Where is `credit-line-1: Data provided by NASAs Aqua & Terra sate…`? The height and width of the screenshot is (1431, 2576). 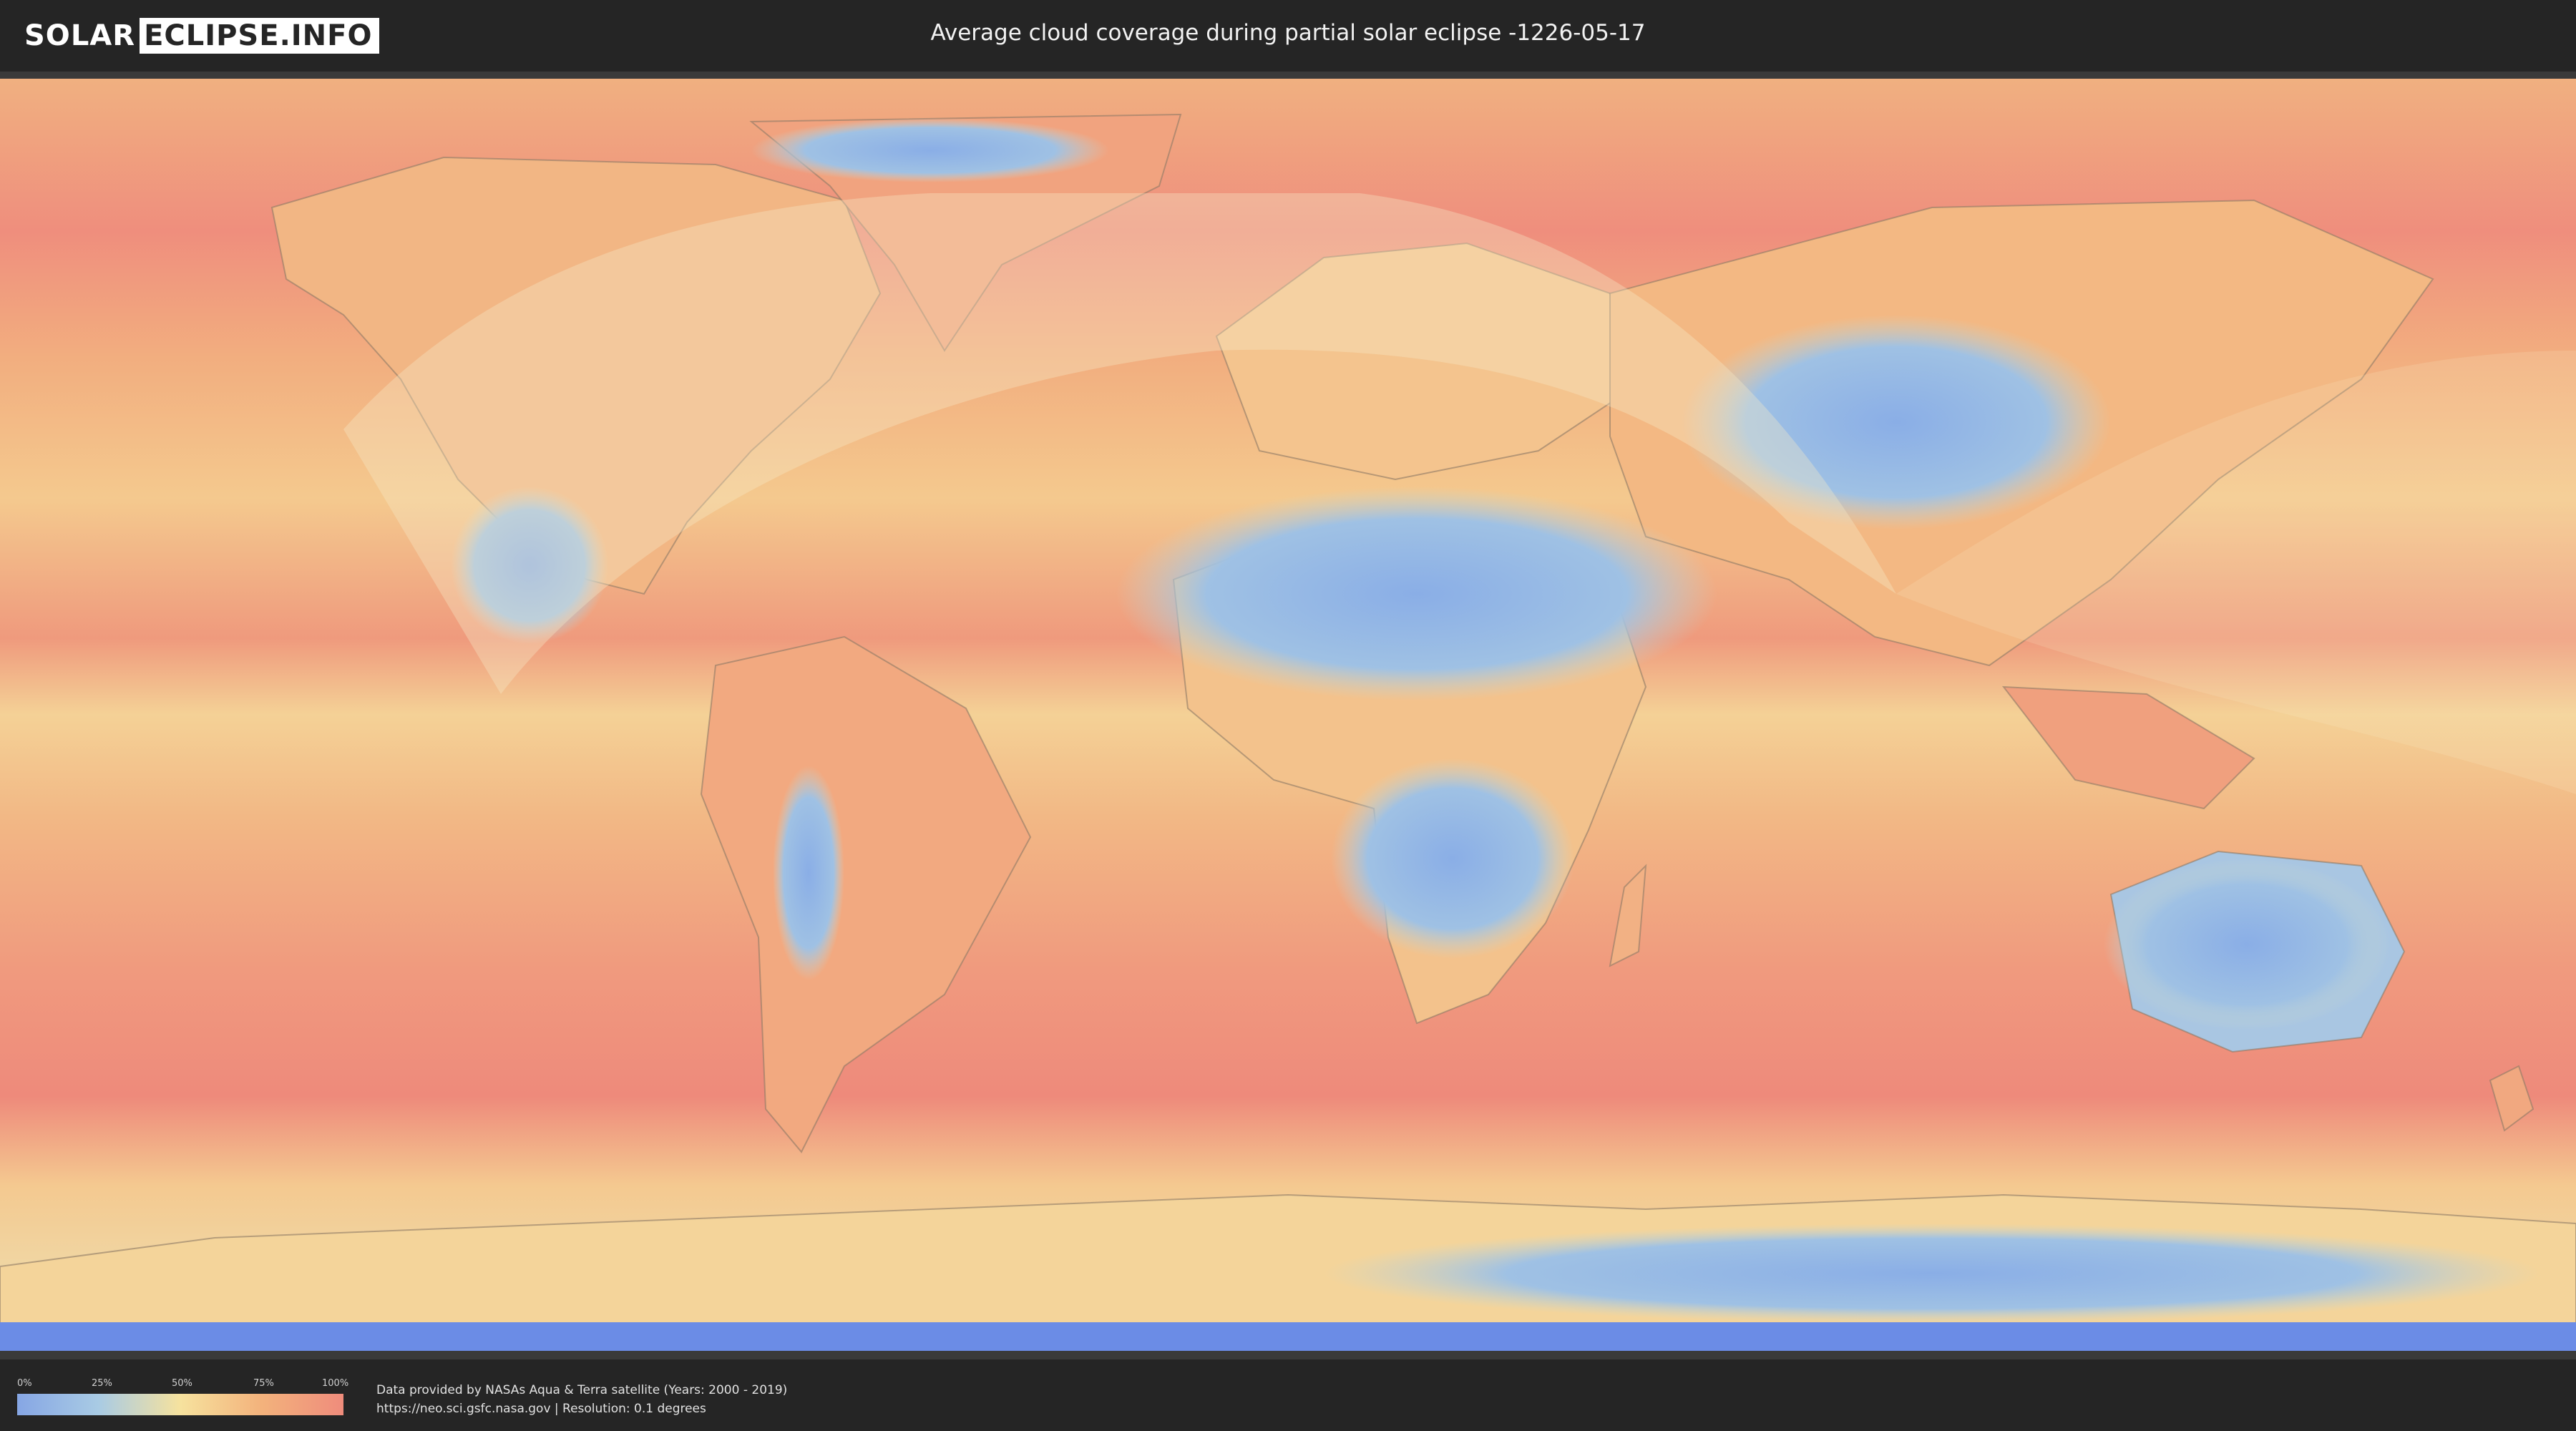 credit-line-1: Data provided by NASAs Aqua & Terra sate… is located at coordinates (582, 1390).